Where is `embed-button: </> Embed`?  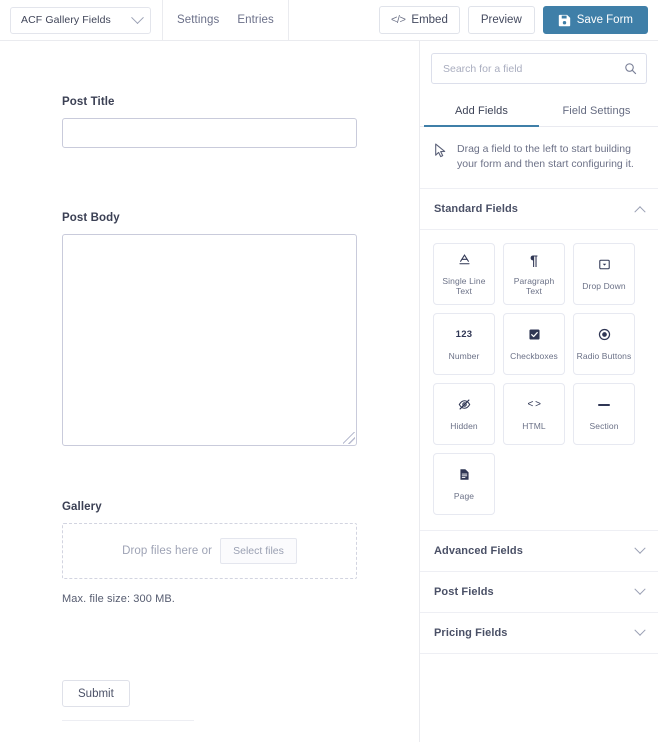
embed-button: </> Embed is located at coordinates (419, 20).